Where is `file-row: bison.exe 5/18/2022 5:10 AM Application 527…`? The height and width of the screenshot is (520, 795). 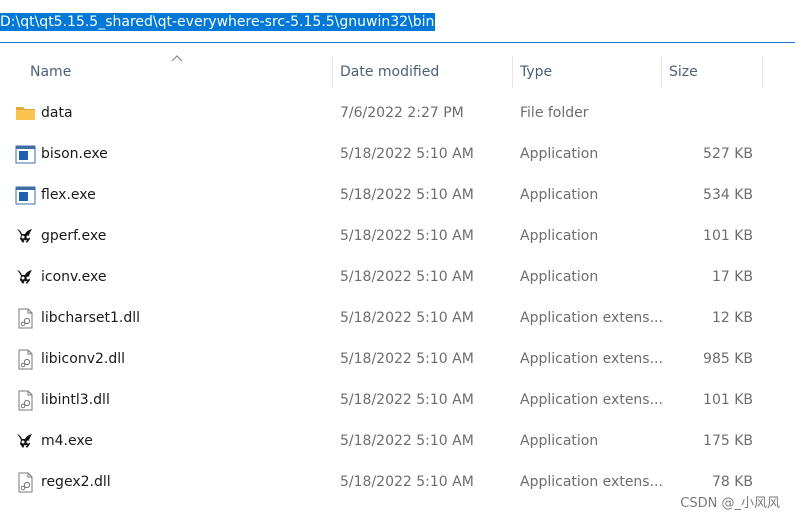 file-row: bison.exe 5/18/2022 5:10 AM Application 527… is located at coordinates (397, 154).